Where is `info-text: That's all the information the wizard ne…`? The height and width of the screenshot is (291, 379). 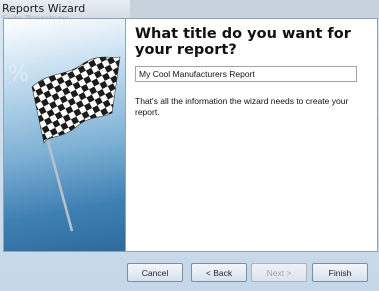 info-text: That's all the information the wizard ne… is located at coordinates (242, 106).